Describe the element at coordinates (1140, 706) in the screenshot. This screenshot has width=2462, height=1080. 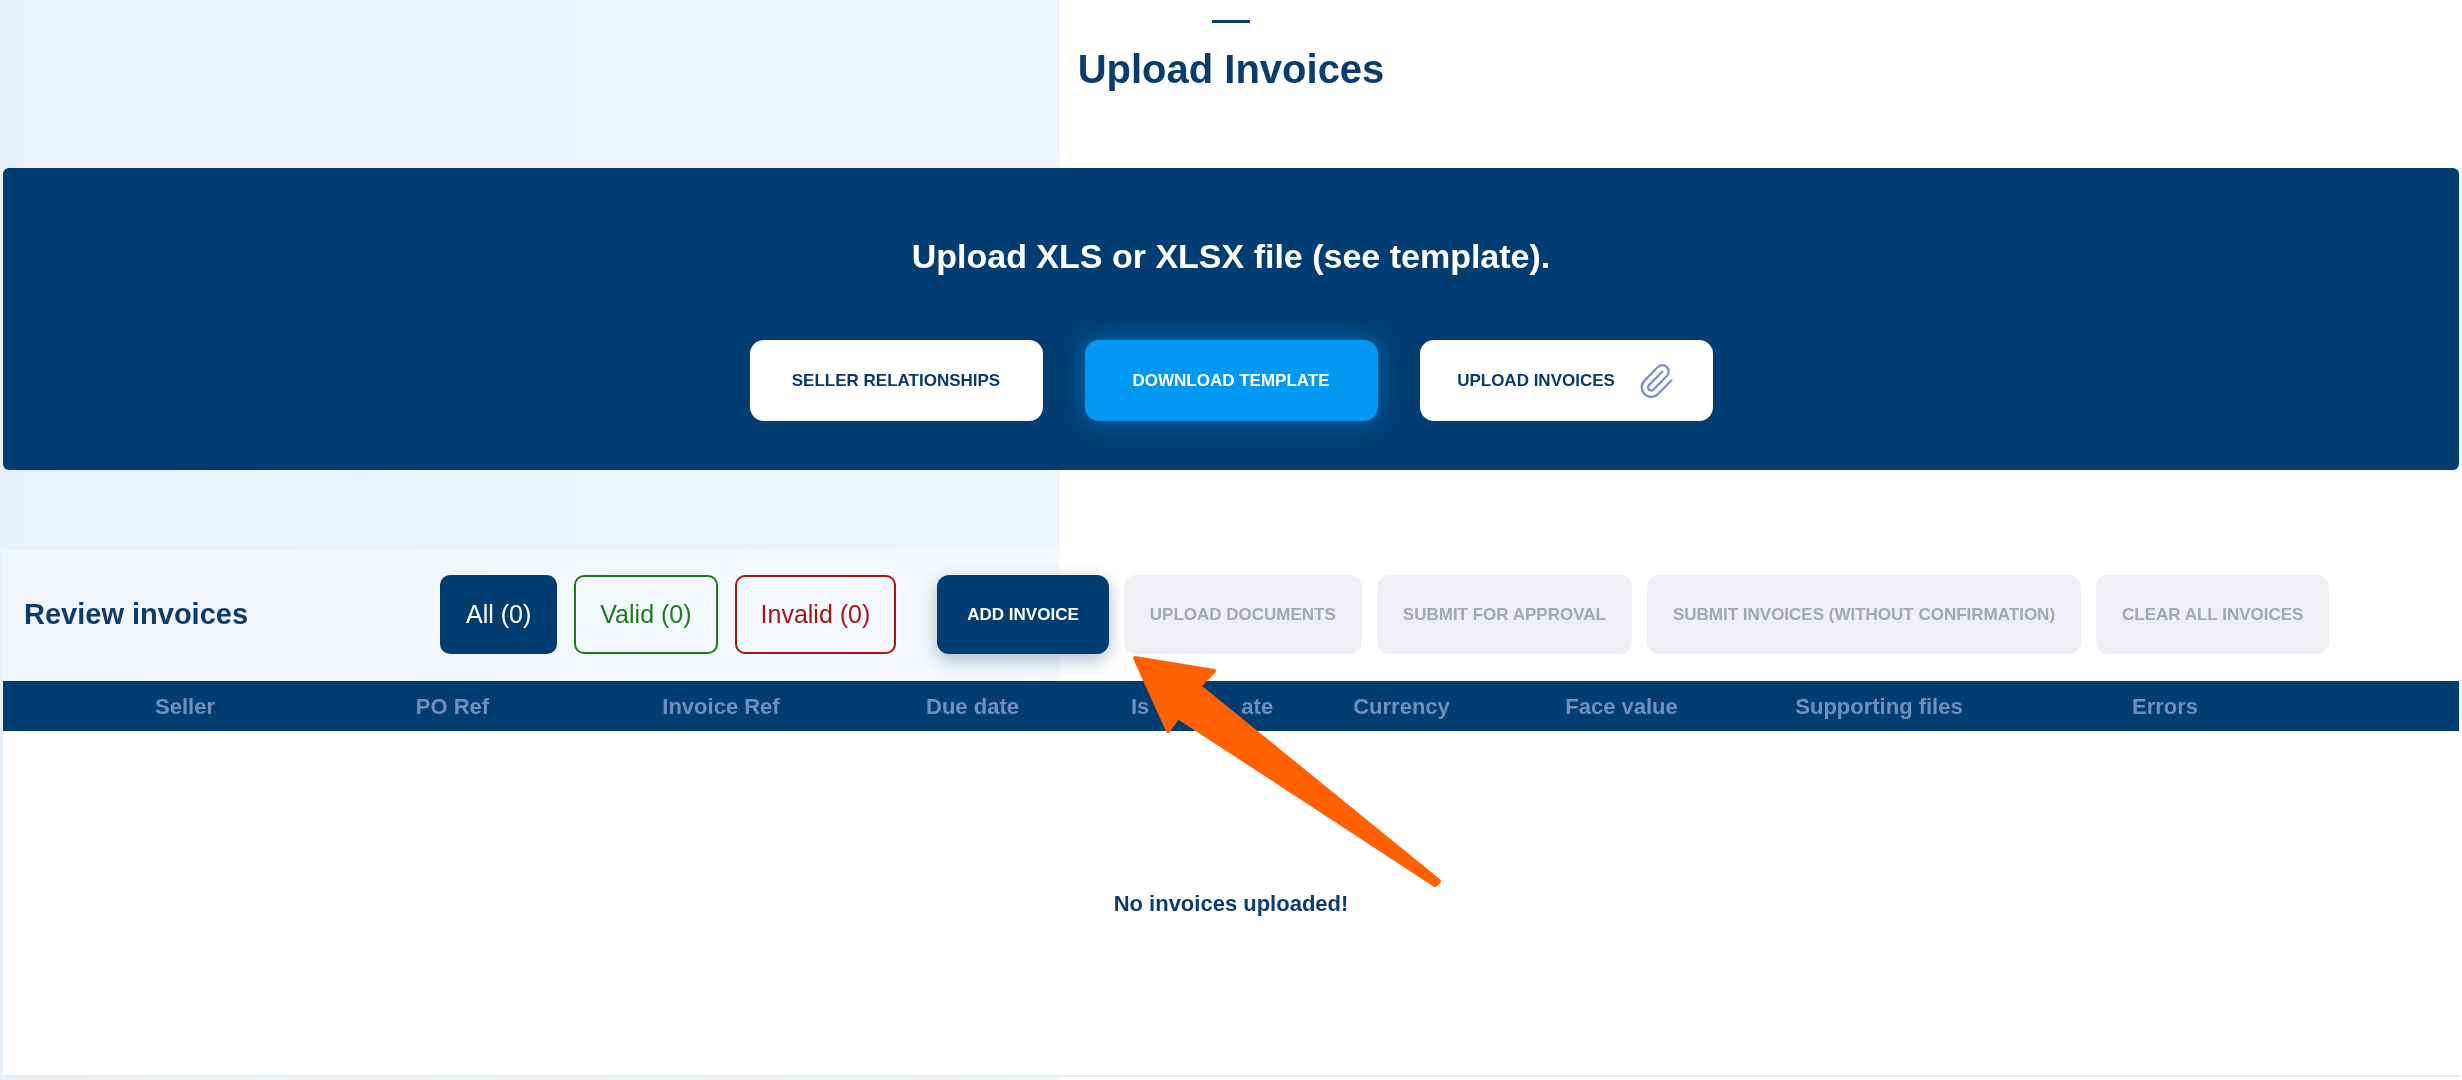
I see `column-header: Is` at that location.